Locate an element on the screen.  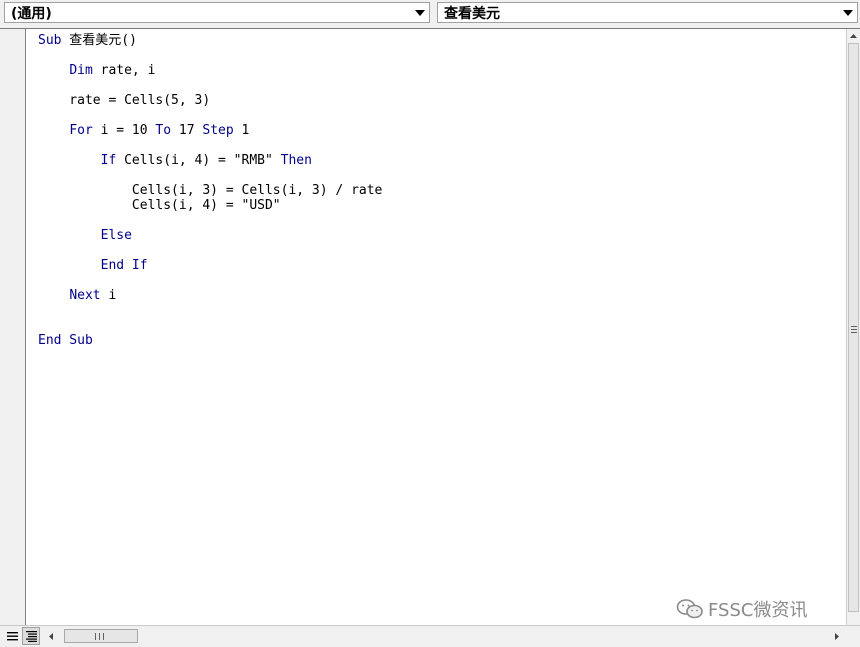
code-keyword: Else is located at coordinates (116, 235).